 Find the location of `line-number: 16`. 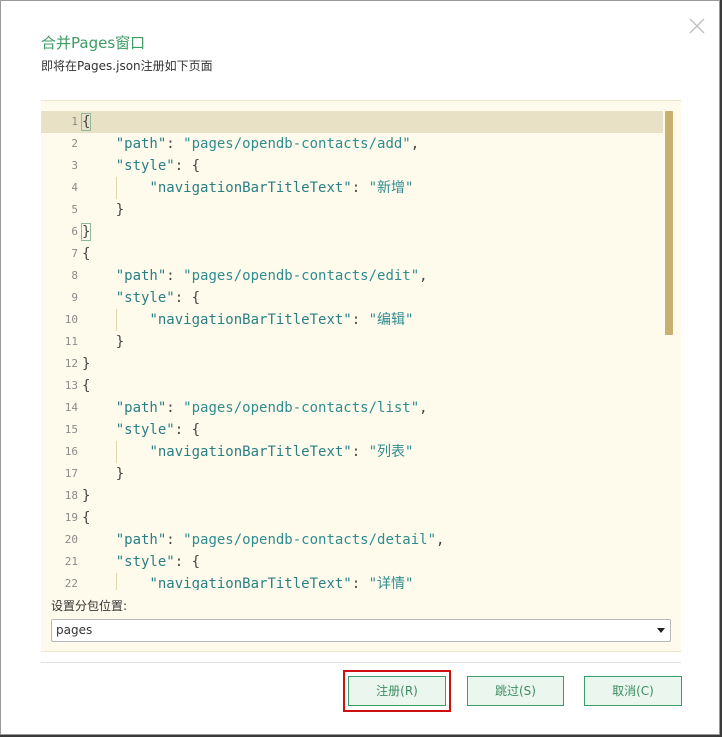

line-number: 16 is located at coordinates (71, 451).